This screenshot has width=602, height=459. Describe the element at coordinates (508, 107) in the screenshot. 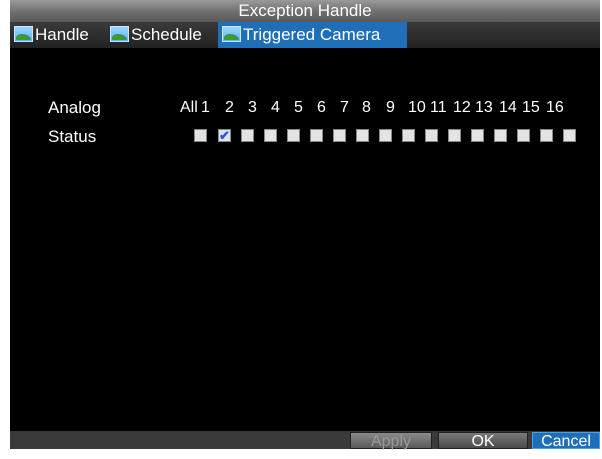

I see `channel-label-14: 14` at that location.